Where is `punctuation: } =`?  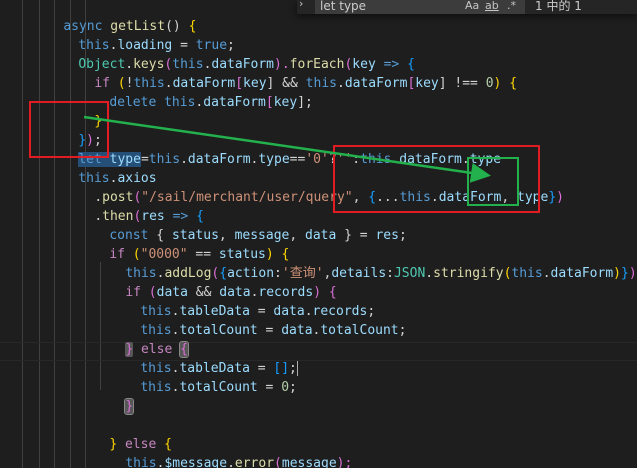 punctuation: } = is located at coordinates (356, 235).